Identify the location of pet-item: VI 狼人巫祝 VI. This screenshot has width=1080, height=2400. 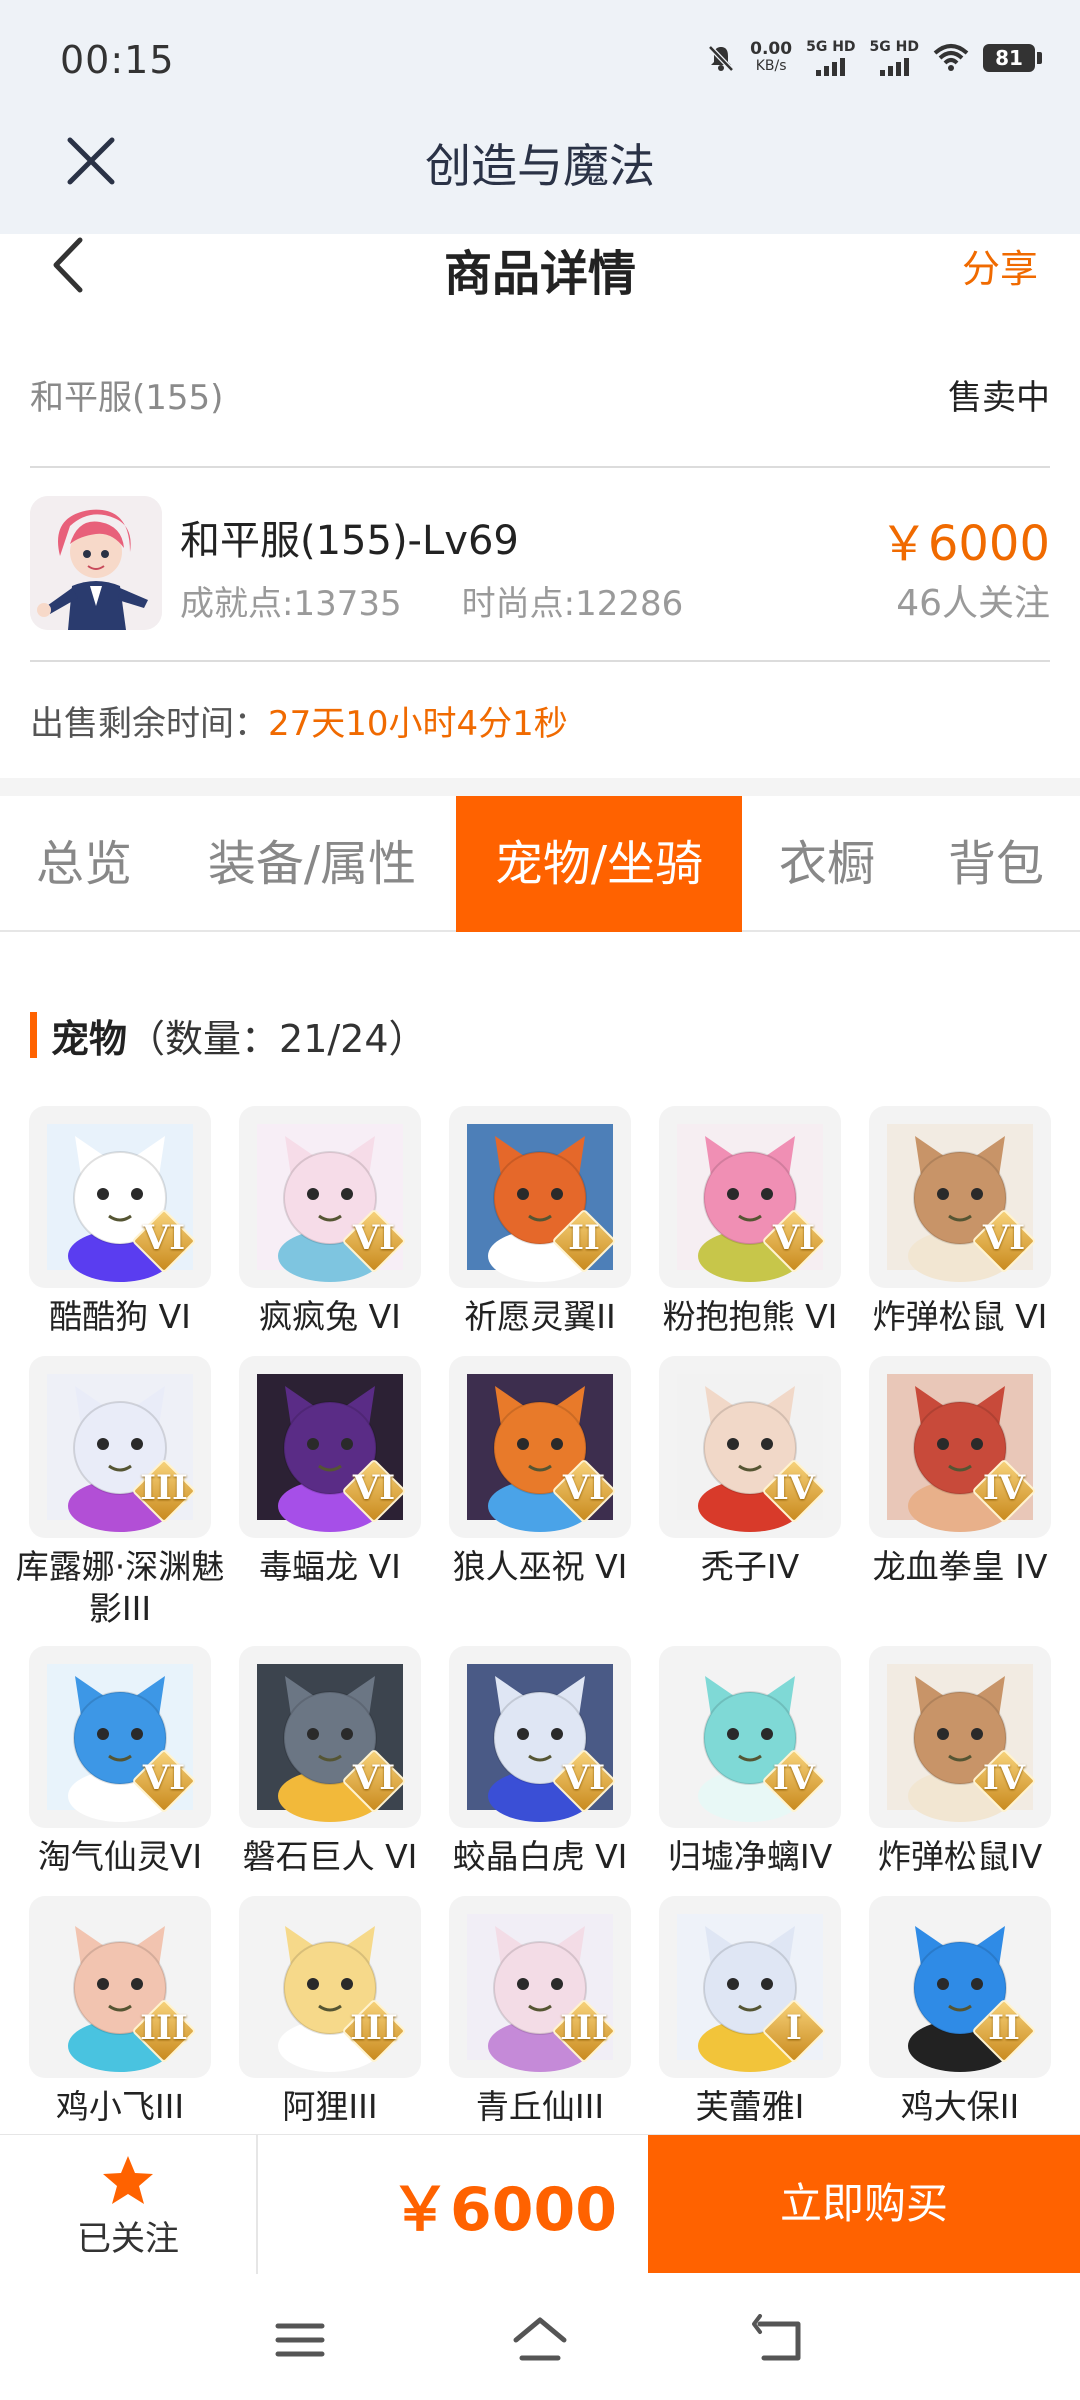
(540, 1472).